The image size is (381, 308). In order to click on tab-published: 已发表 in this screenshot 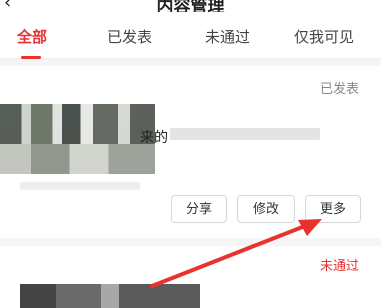, I will do `click(129, 37)`.